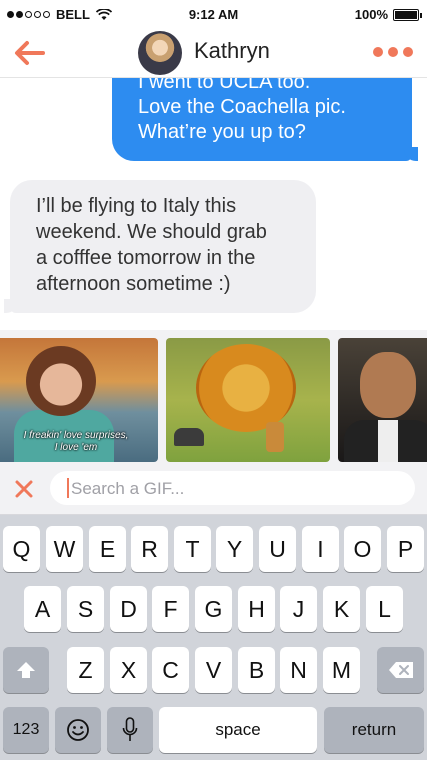  I want to click on message-line: weekend. We should grab, so click(151, 232).